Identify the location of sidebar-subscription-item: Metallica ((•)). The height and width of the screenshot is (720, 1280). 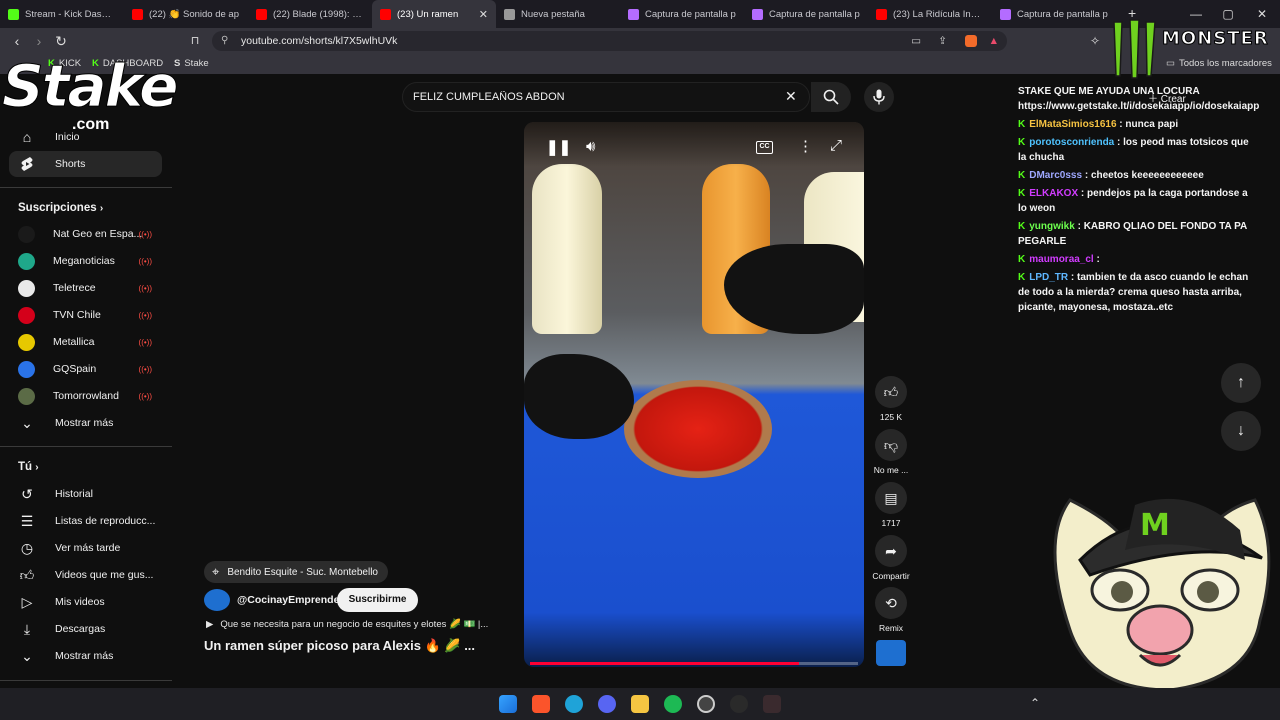
(85, 342).